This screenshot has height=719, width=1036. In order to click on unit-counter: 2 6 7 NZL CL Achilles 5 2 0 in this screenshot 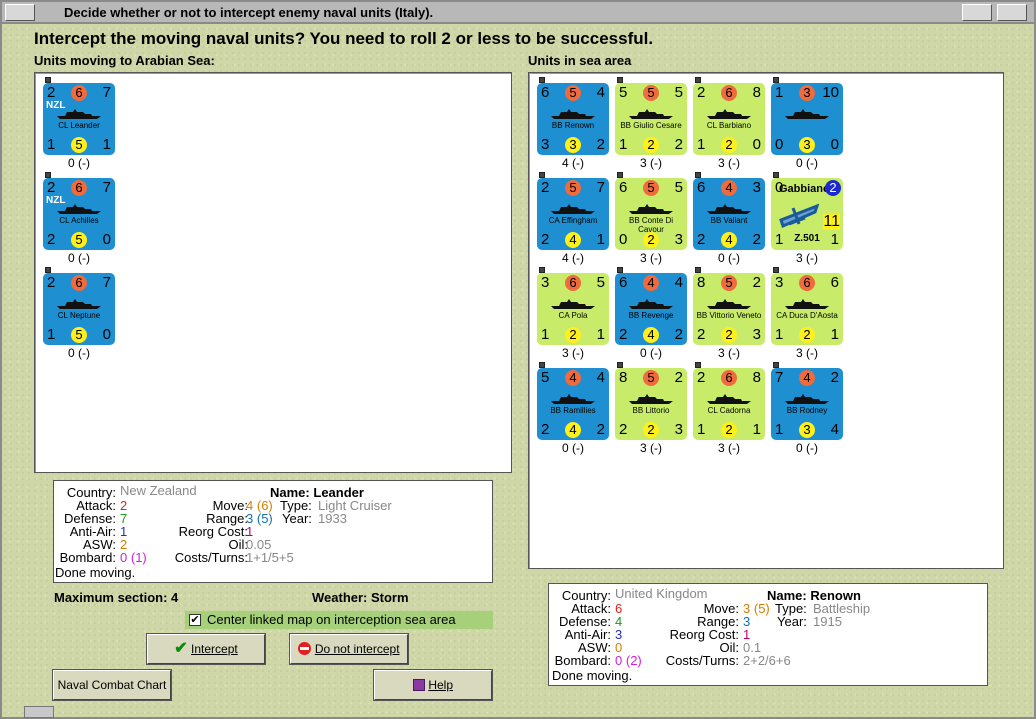, I will do `click(79, 214)`.